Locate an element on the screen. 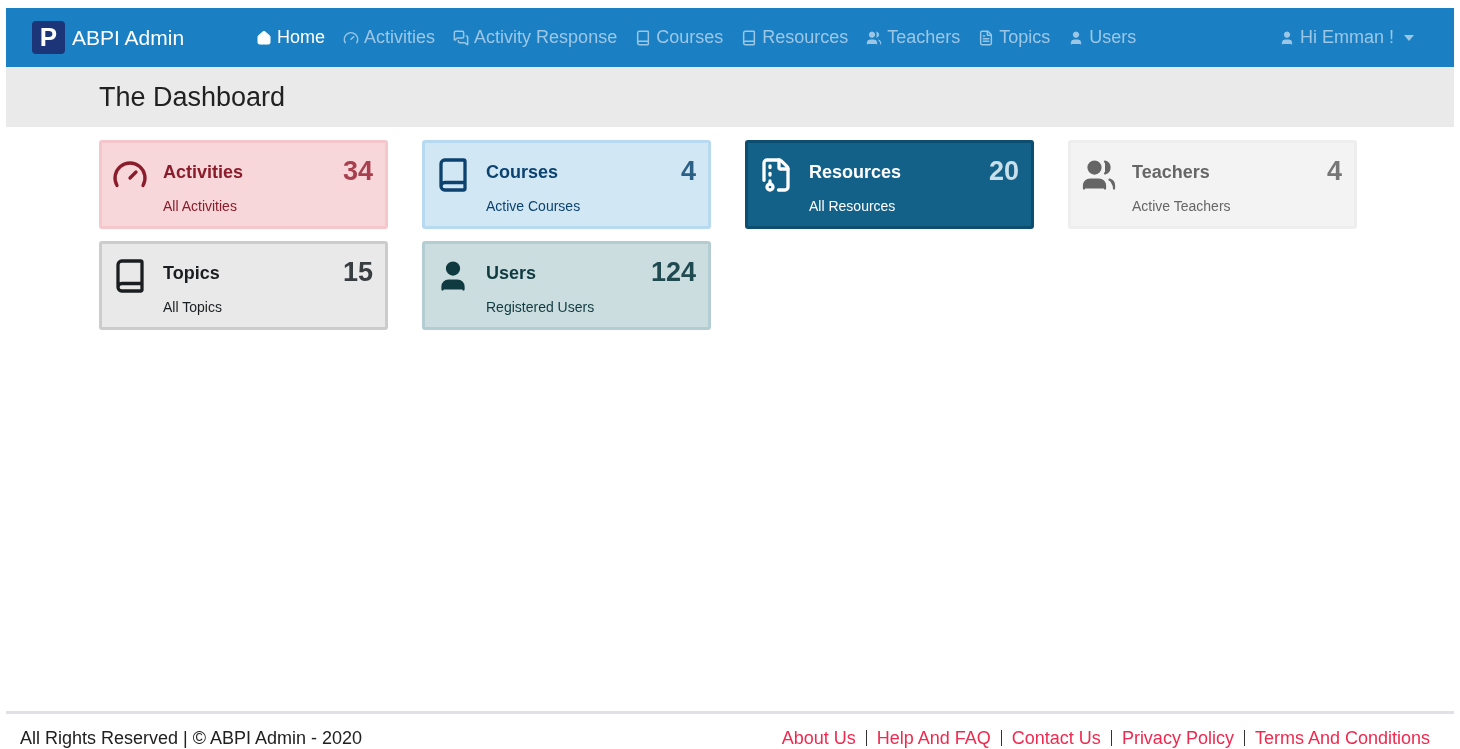  footer-link: Privacy Policy is located at coordinates (1177, 738).